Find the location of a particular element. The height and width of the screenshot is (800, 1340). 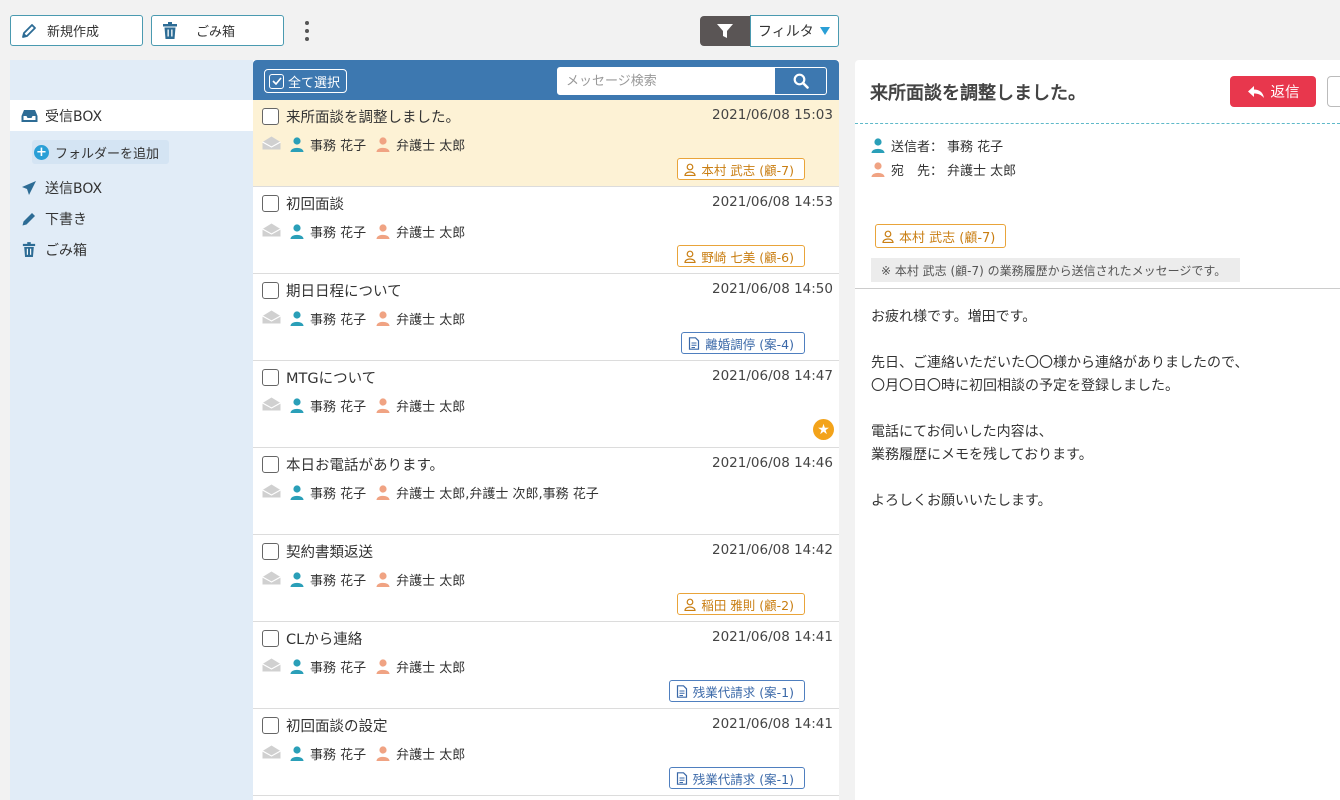

filter-dropdown: フィルタ is located at coordinates (794, 31).